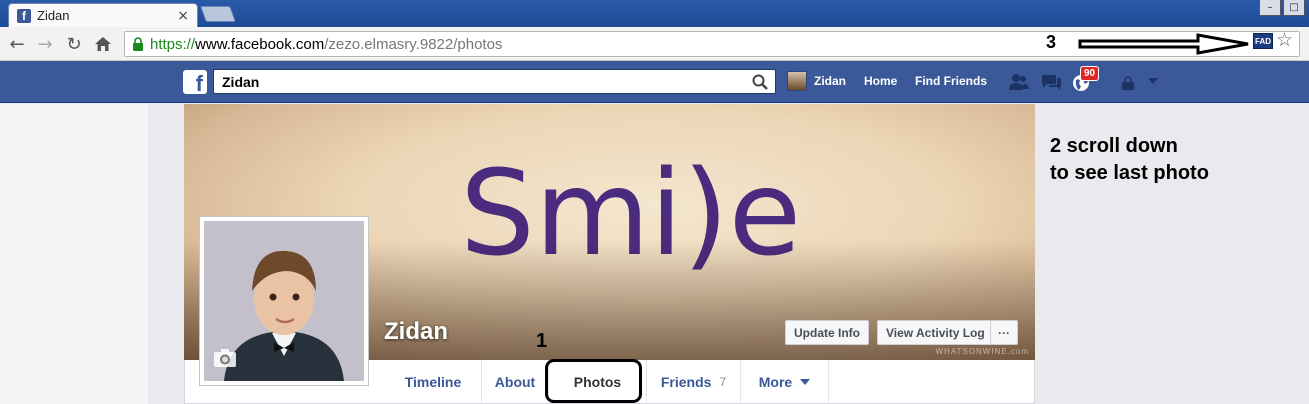 This screenshot has width=1309, height=404. I want to click on forward-arrow-icon: →, so click(45, 44).